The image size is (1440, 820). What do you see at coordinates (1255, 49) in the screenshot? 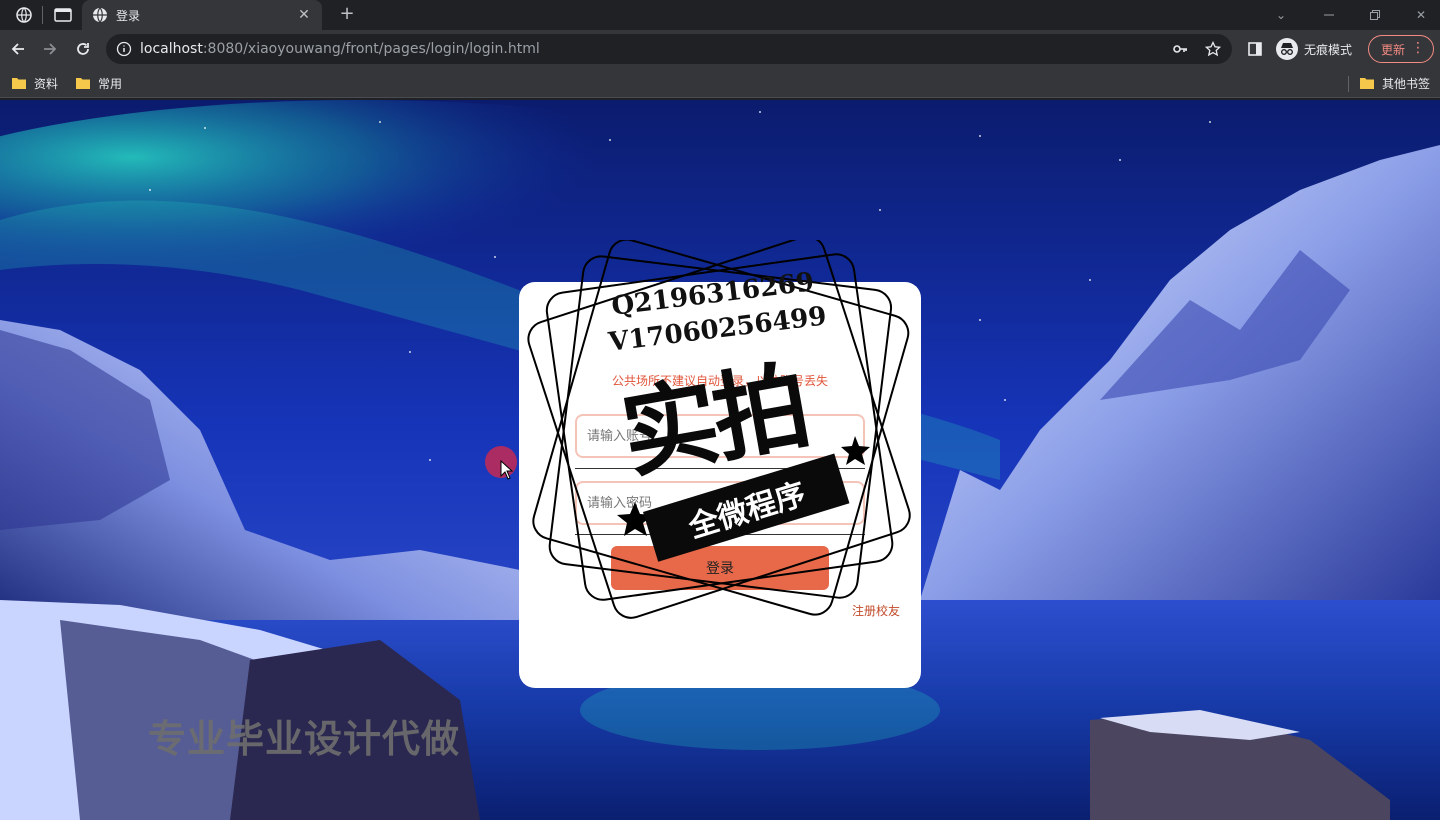
I see `side-panel-icon` at bounding box center [1255, 49].